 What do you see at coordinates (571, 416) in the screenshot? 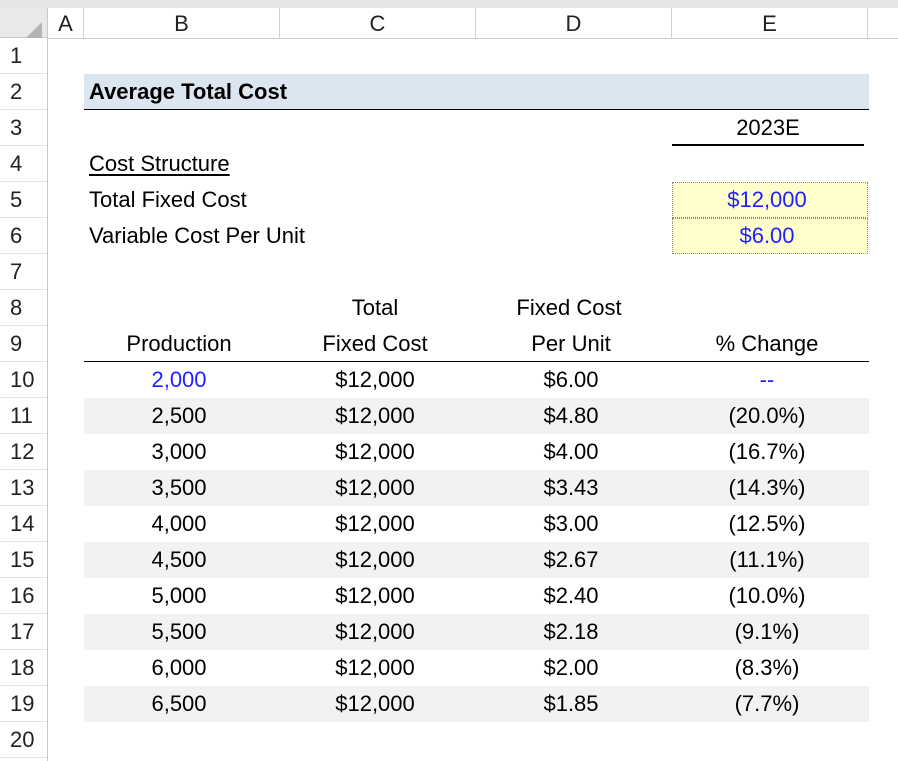
I see `cell-fixed-cost-per-unit: $4.80` at bounding box center [571, 416].